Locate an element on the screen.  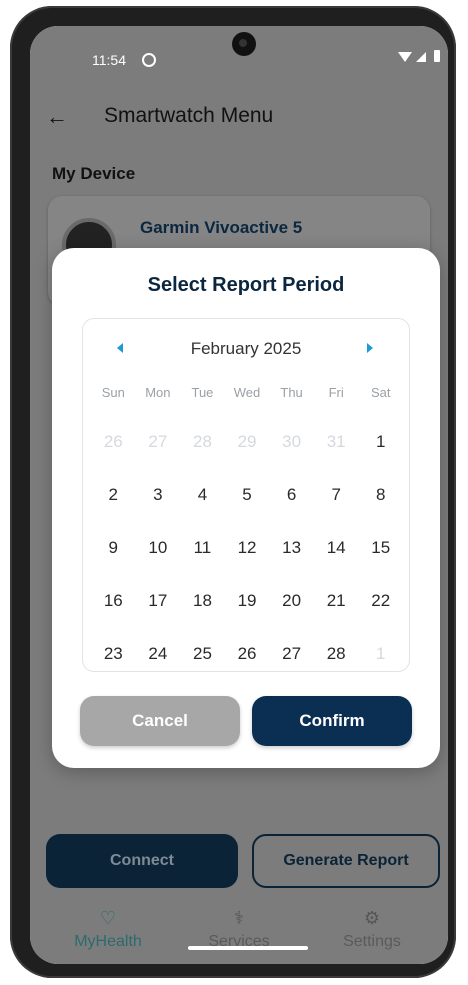
back-arrow-icon: ← is located at coordinates (57, 117).